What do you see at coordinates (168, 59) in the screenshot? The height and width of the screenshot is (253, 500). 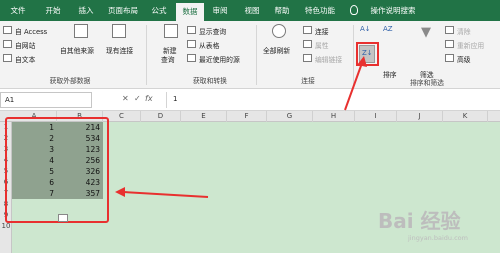 I see `new-query-button-line2: 查询` at bounding box center [168, 59].